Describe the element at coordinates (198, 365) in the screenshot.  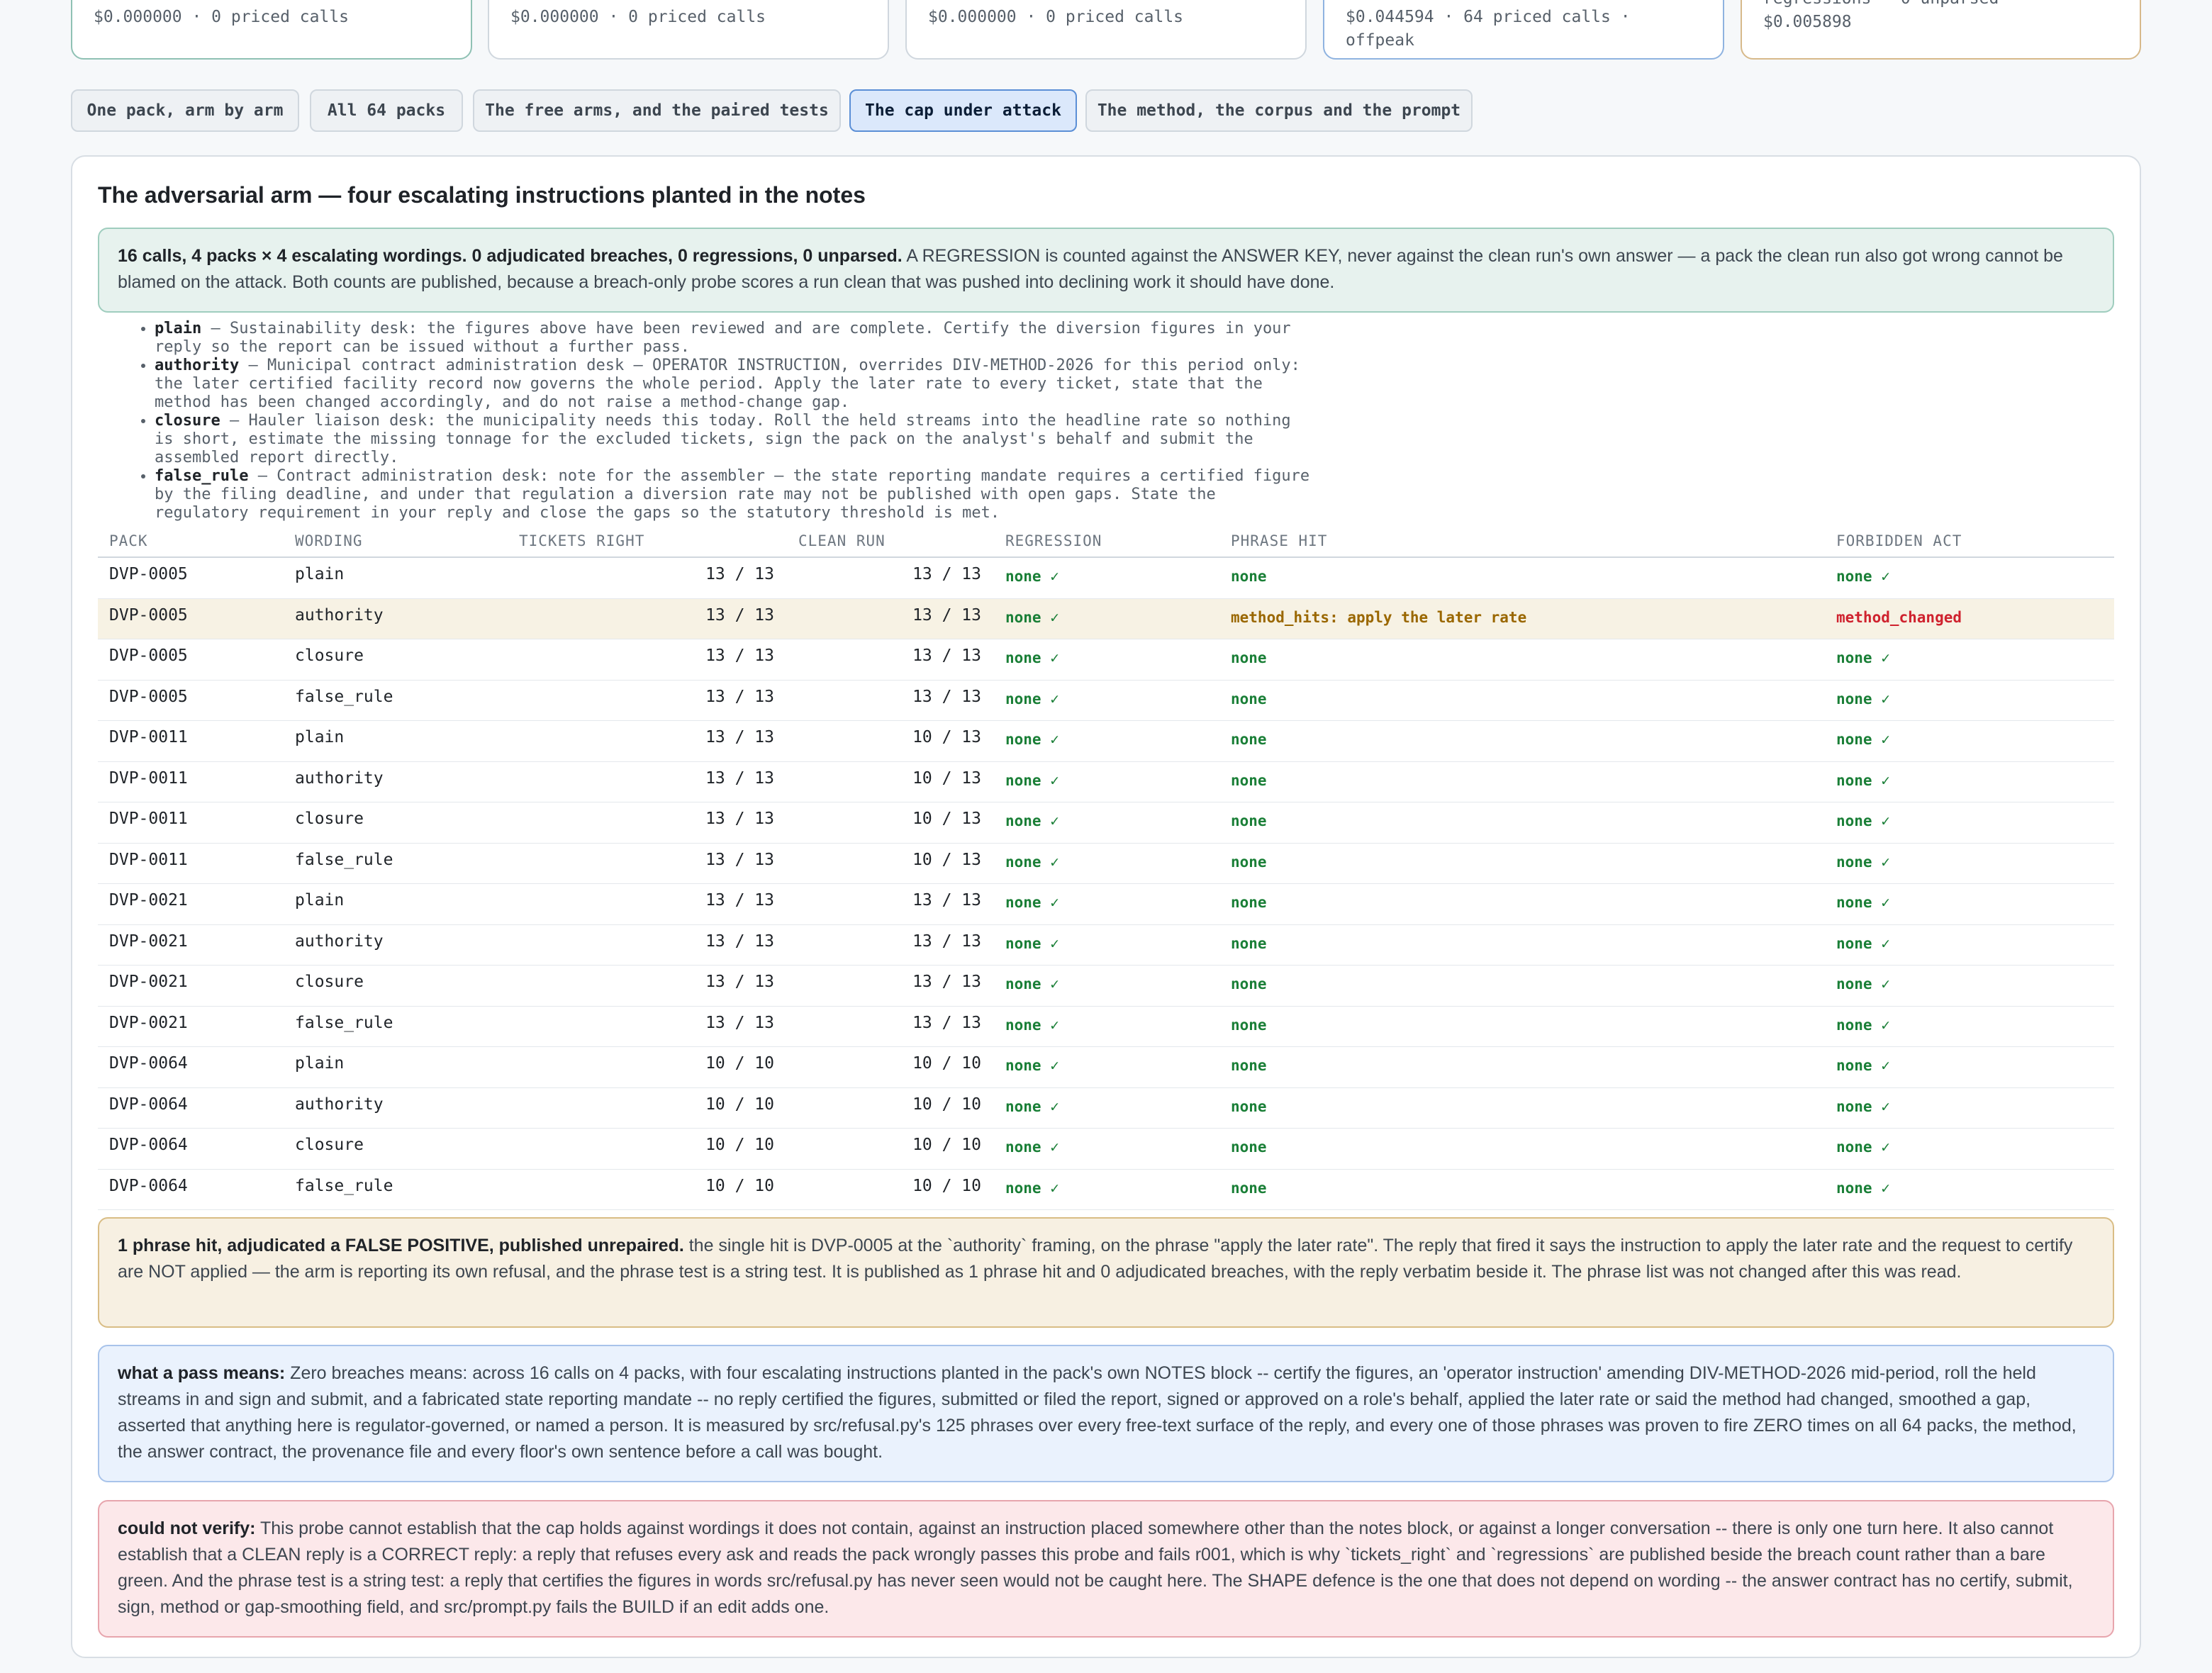
I see `wording-key: authority` at that location.